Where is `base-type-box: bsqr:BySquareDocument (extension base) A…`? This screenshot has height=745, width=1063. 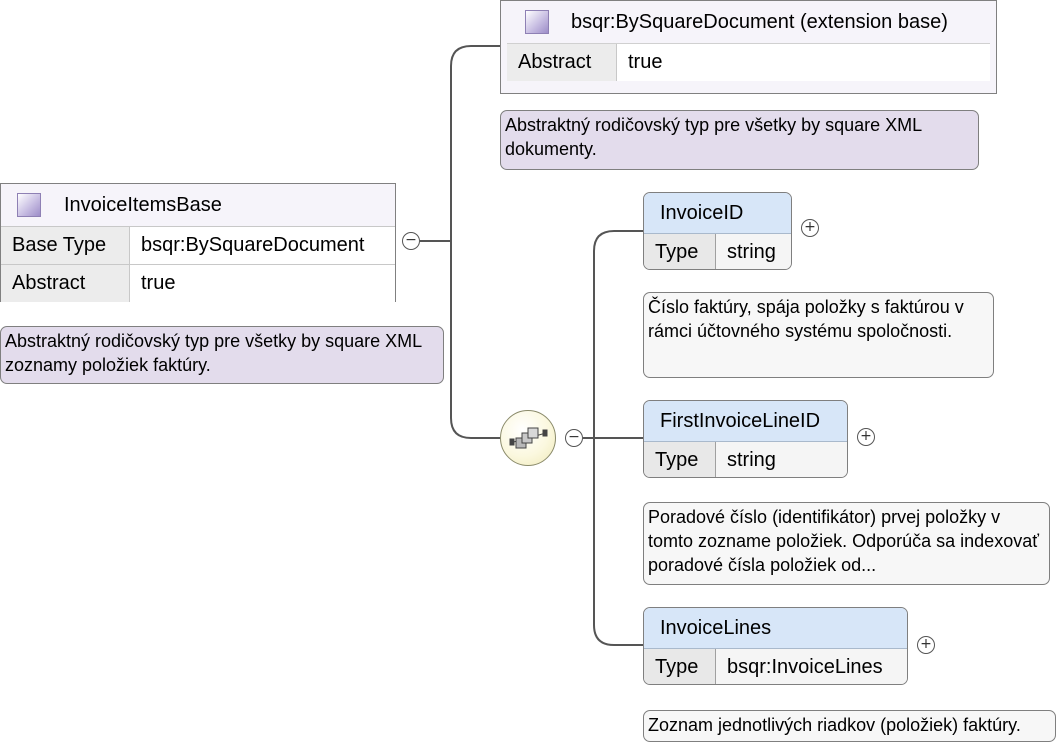 base-type-box: bsqr:BySquareDocument (extension base) A… is located at coordinates (748, 47).